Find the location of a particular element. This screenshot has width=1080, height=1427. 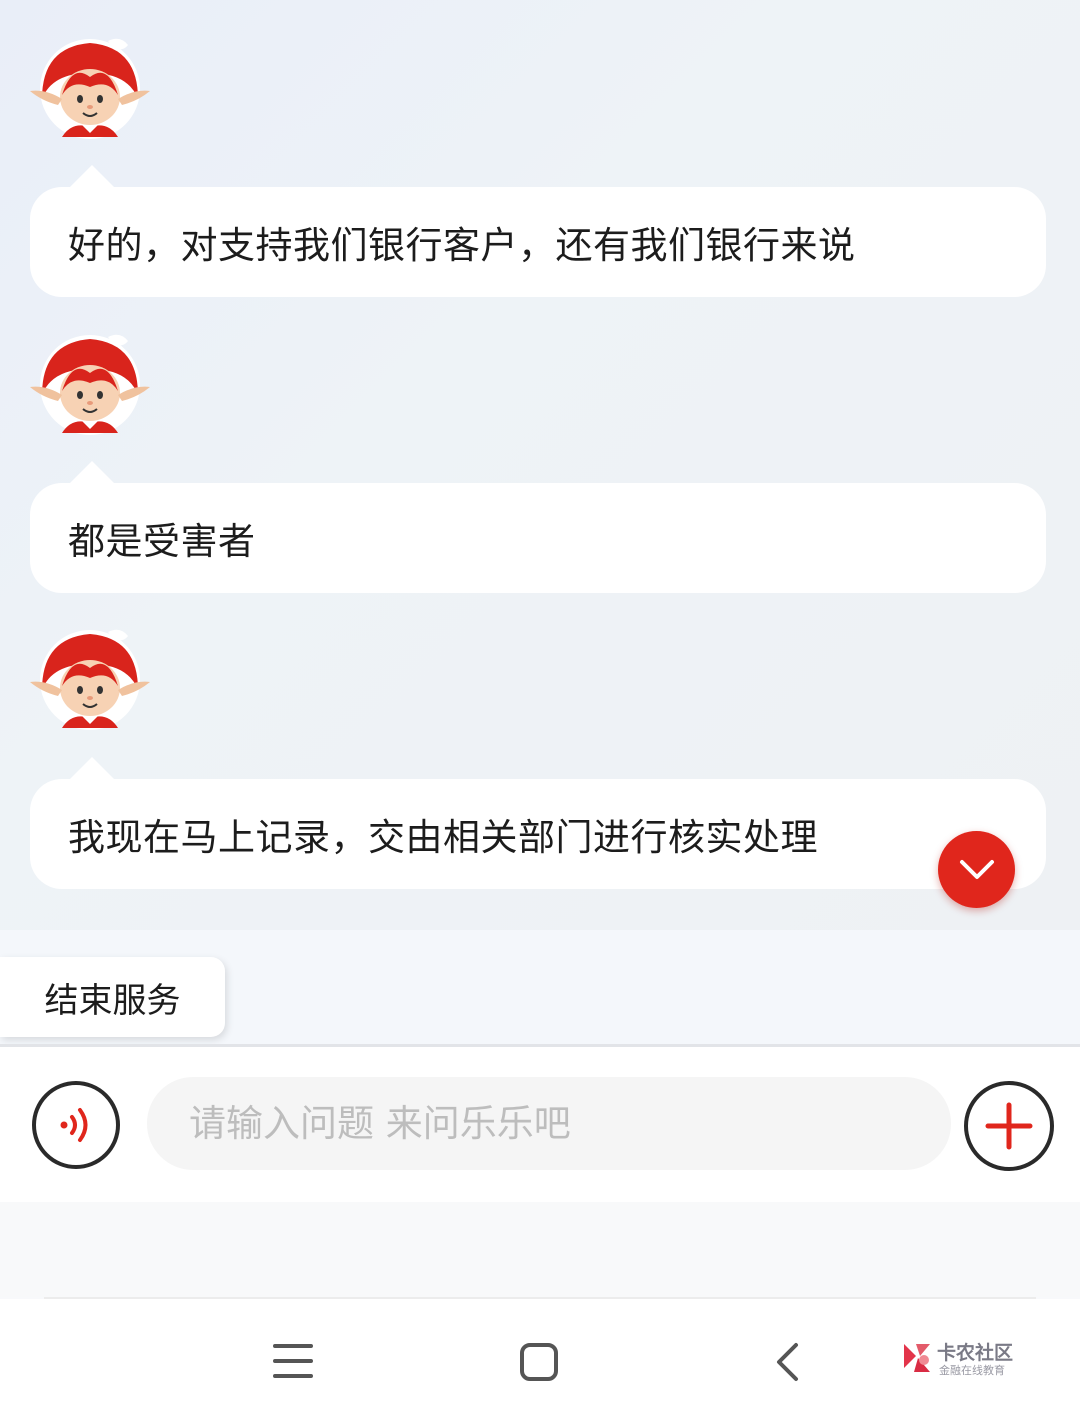

watermark-title: 卡农社区 is located at coordinates (975, 1353).